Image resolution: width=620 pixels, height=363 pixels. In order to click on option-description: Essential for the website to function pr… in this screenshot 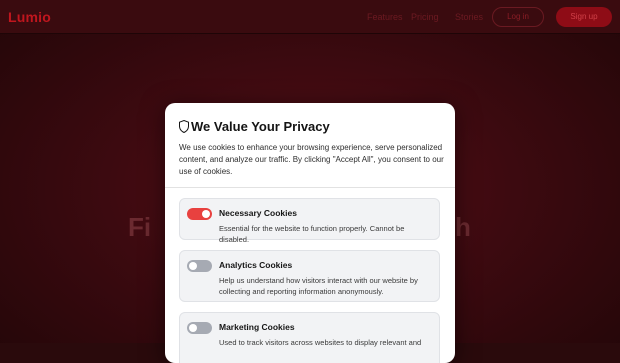, I will do `click(312, 234)`.